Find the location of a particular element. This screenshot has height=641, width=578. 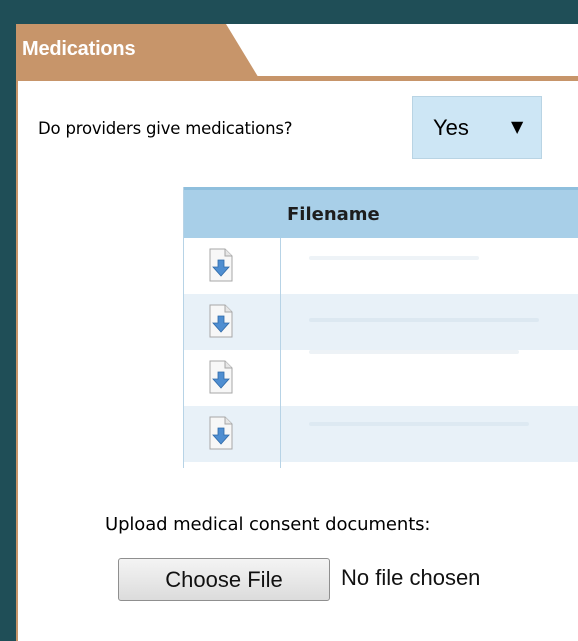

medications-question: Do providers give medications? is located at coordinates (165, 128).